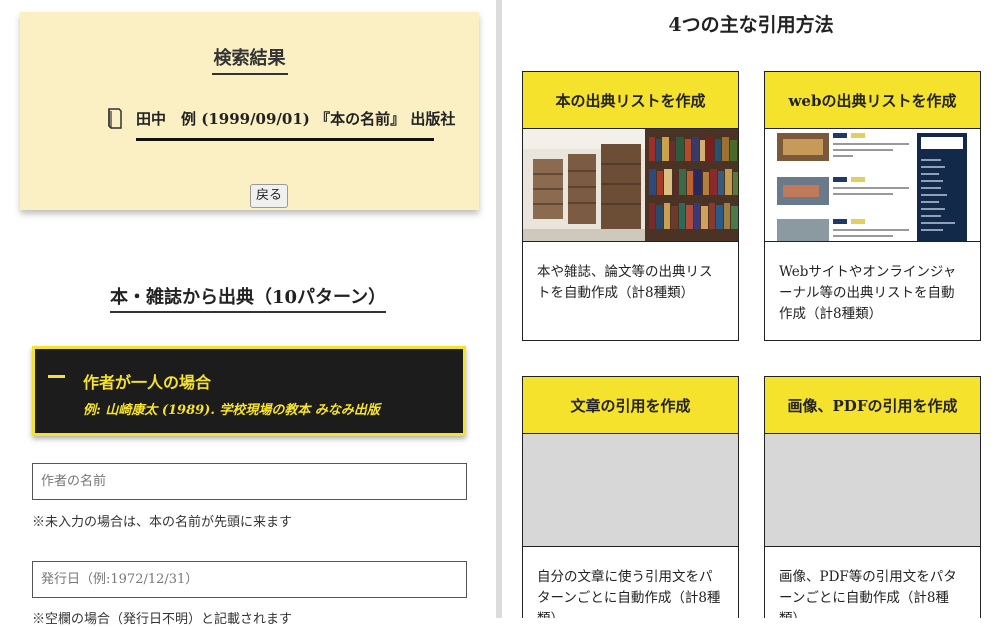  I want to click on card-description: 本や雑誌、論文等の出典リストを自動作成（計8種類）, so click(625, 282).